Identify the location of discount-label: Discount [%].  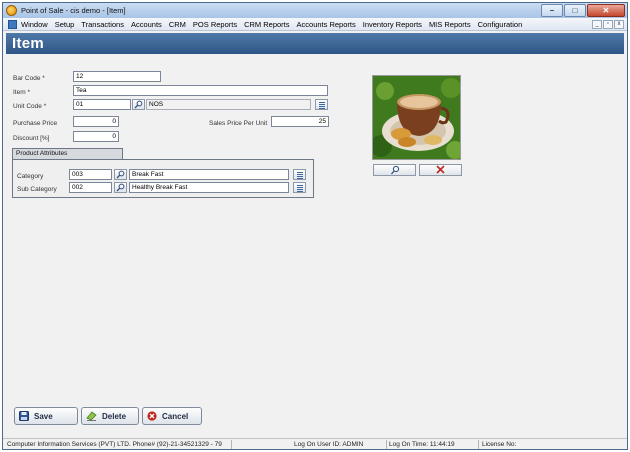
(31, 138).